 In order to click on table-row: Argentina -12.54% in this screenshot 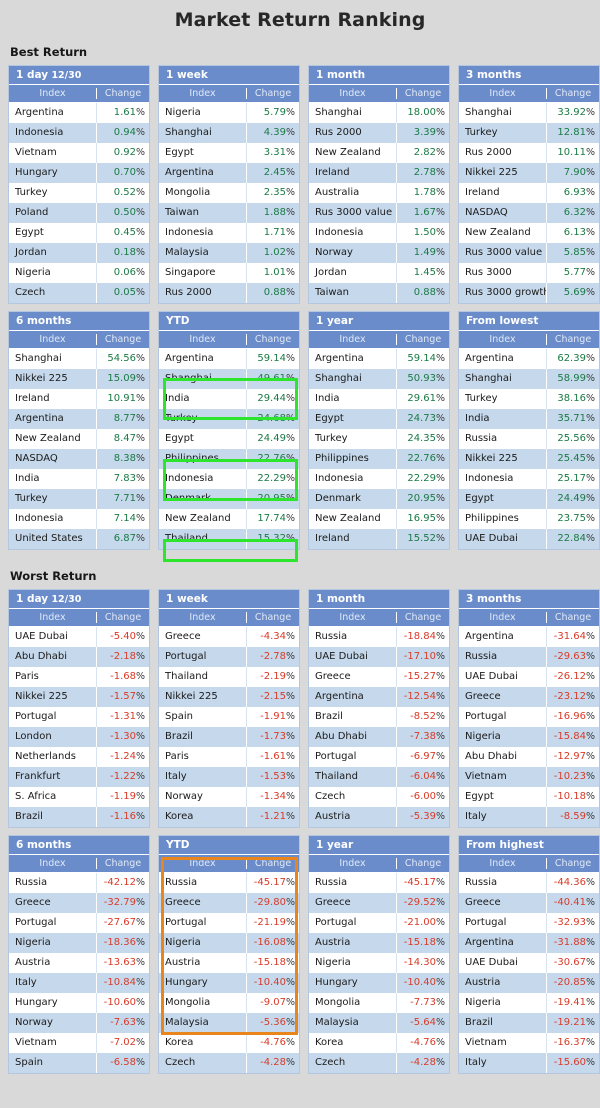, I will do `click(379, 697)`.